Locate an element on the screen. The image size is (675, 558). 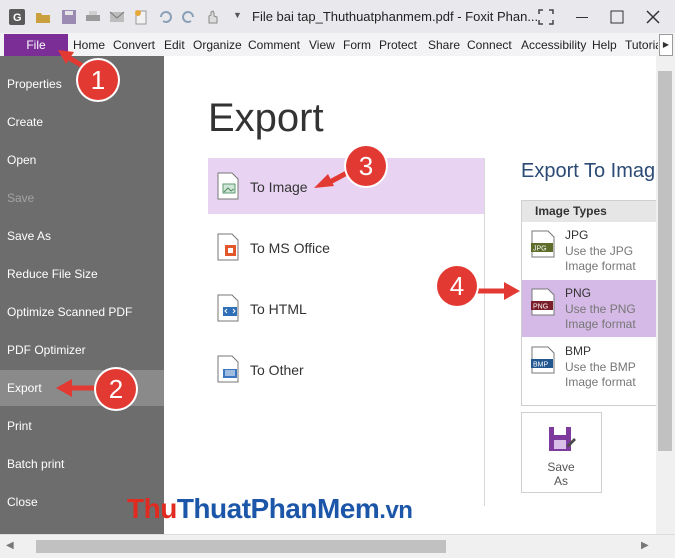
image-type-jpg: JPG JPG Use the JPG Image format is located at coordinates (589, 250).